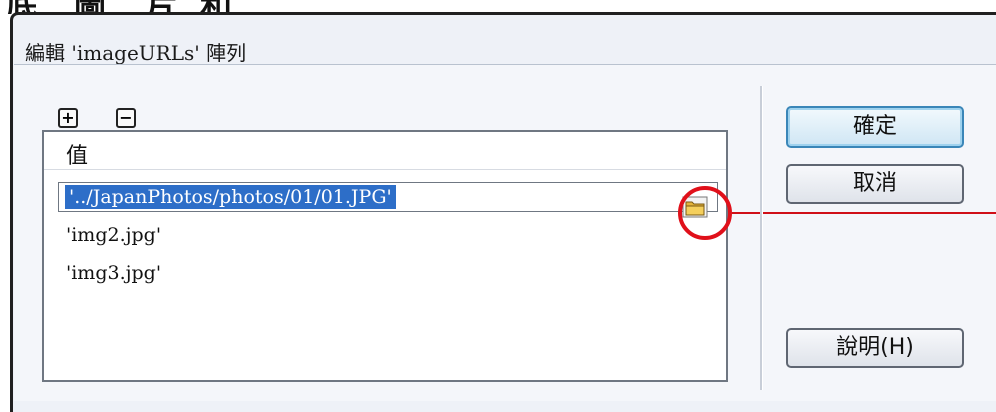 This screenshot has height=412, width=996. I want to click on vertical-divider, so click(761, 238).